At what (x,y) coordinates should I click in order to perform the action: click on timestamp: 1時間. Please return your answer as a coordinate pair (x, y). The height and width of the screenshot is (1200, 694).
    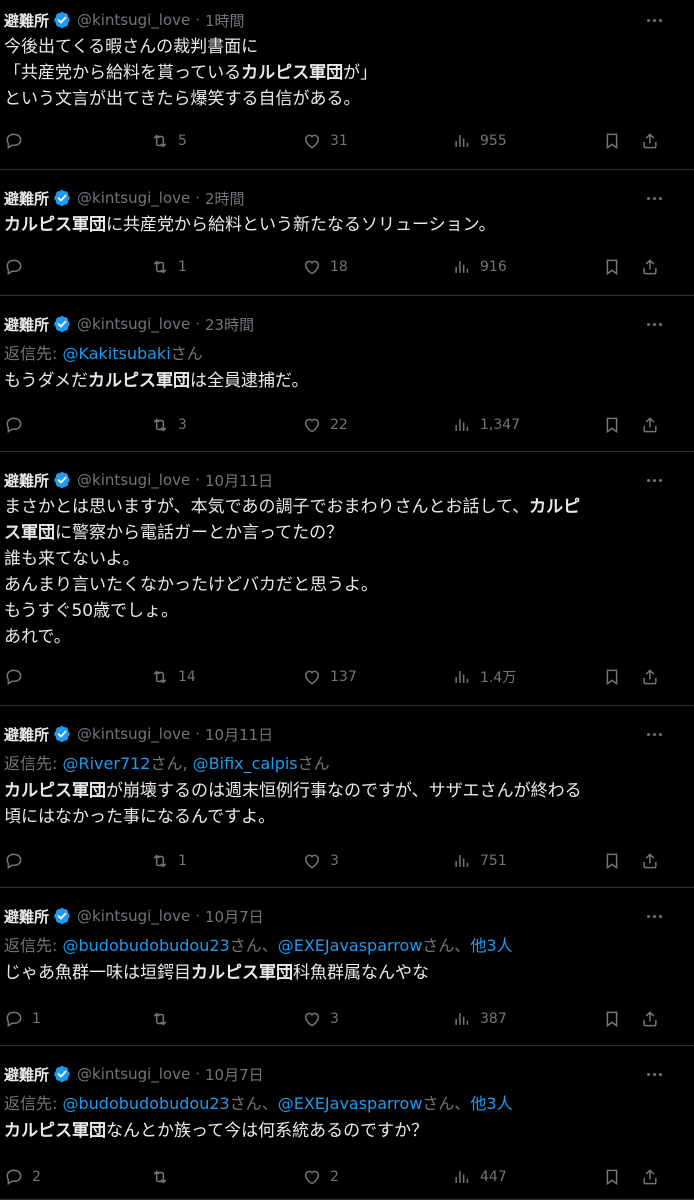
    Looking at the image, I should click on (225, 20).